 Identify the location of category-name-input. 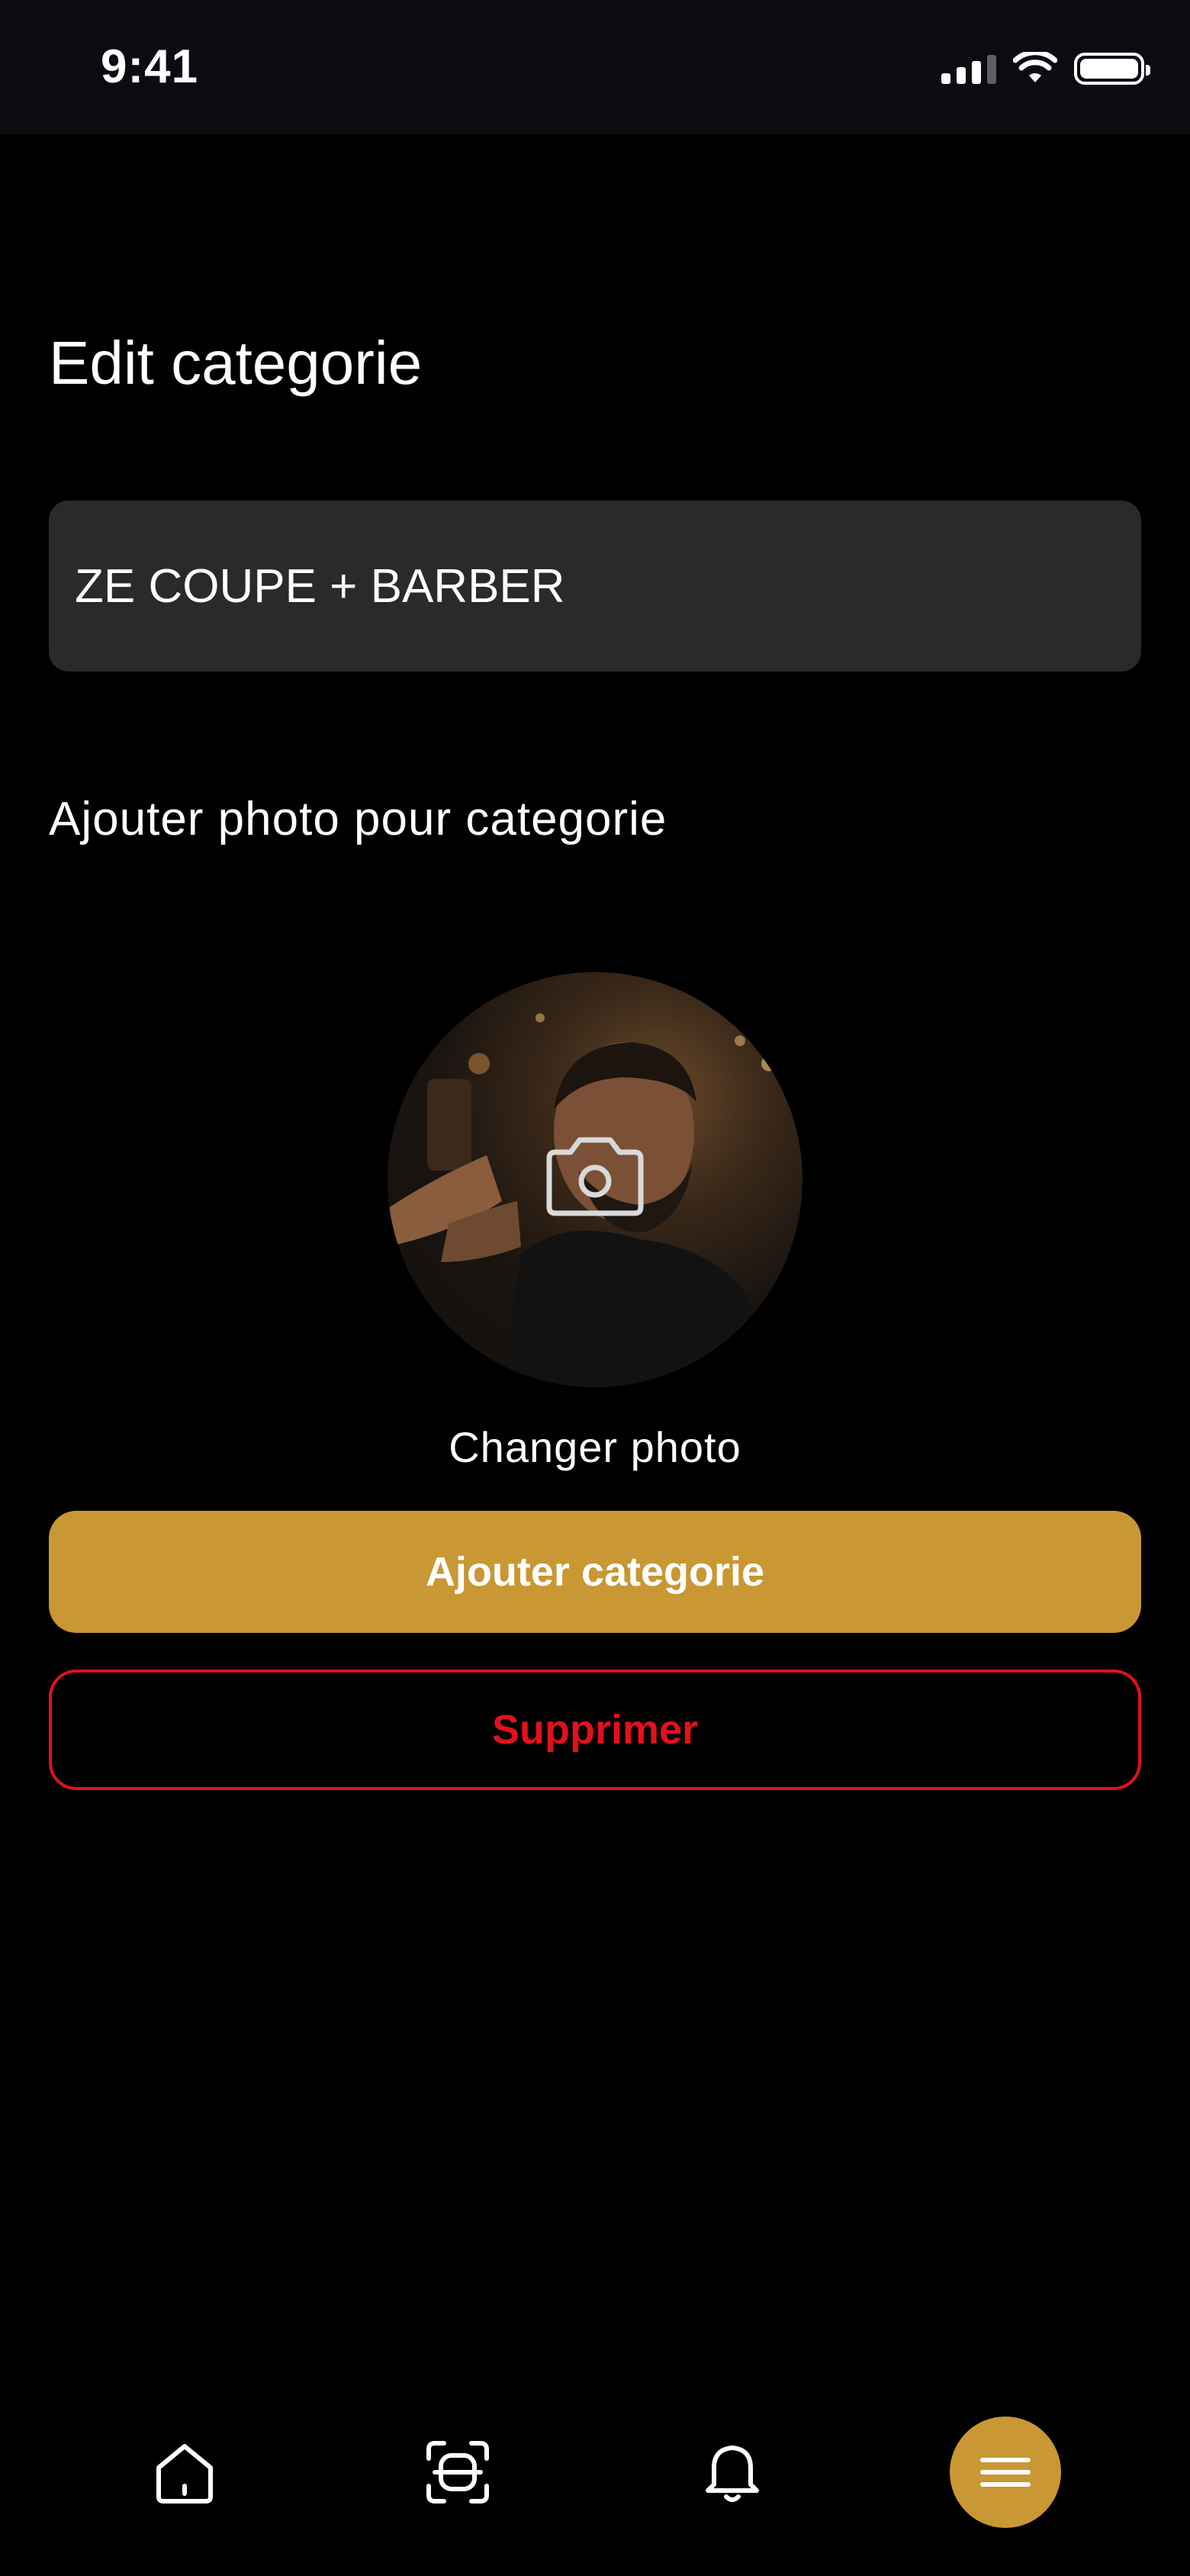
(595, 586).